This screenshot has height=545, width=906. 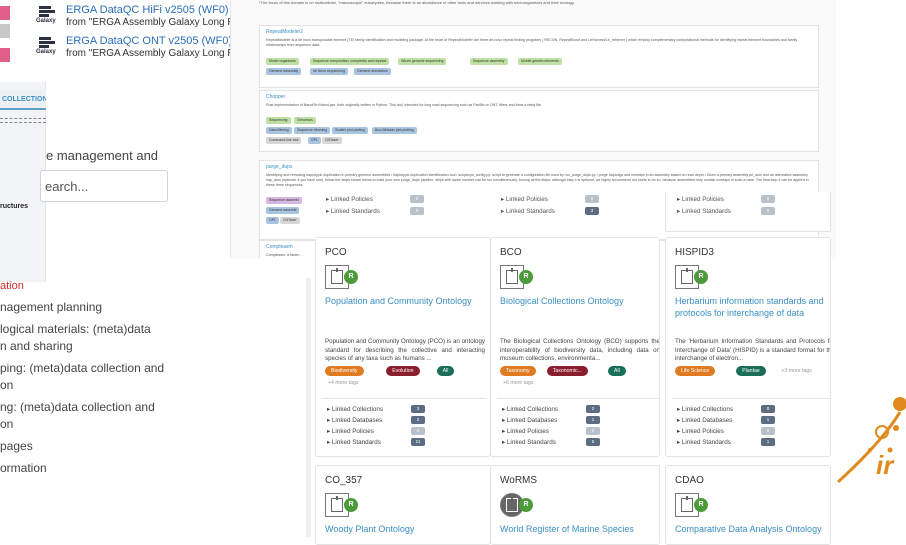 I want to click on card-abbreviation: CO_357, so click(x=344, y=480).